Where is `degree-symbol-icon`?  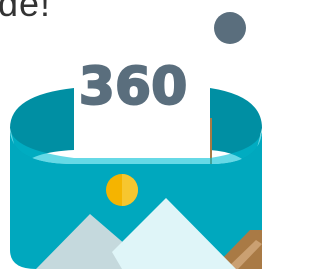
degree-symbol-icon is located at coordinates (230, 28).